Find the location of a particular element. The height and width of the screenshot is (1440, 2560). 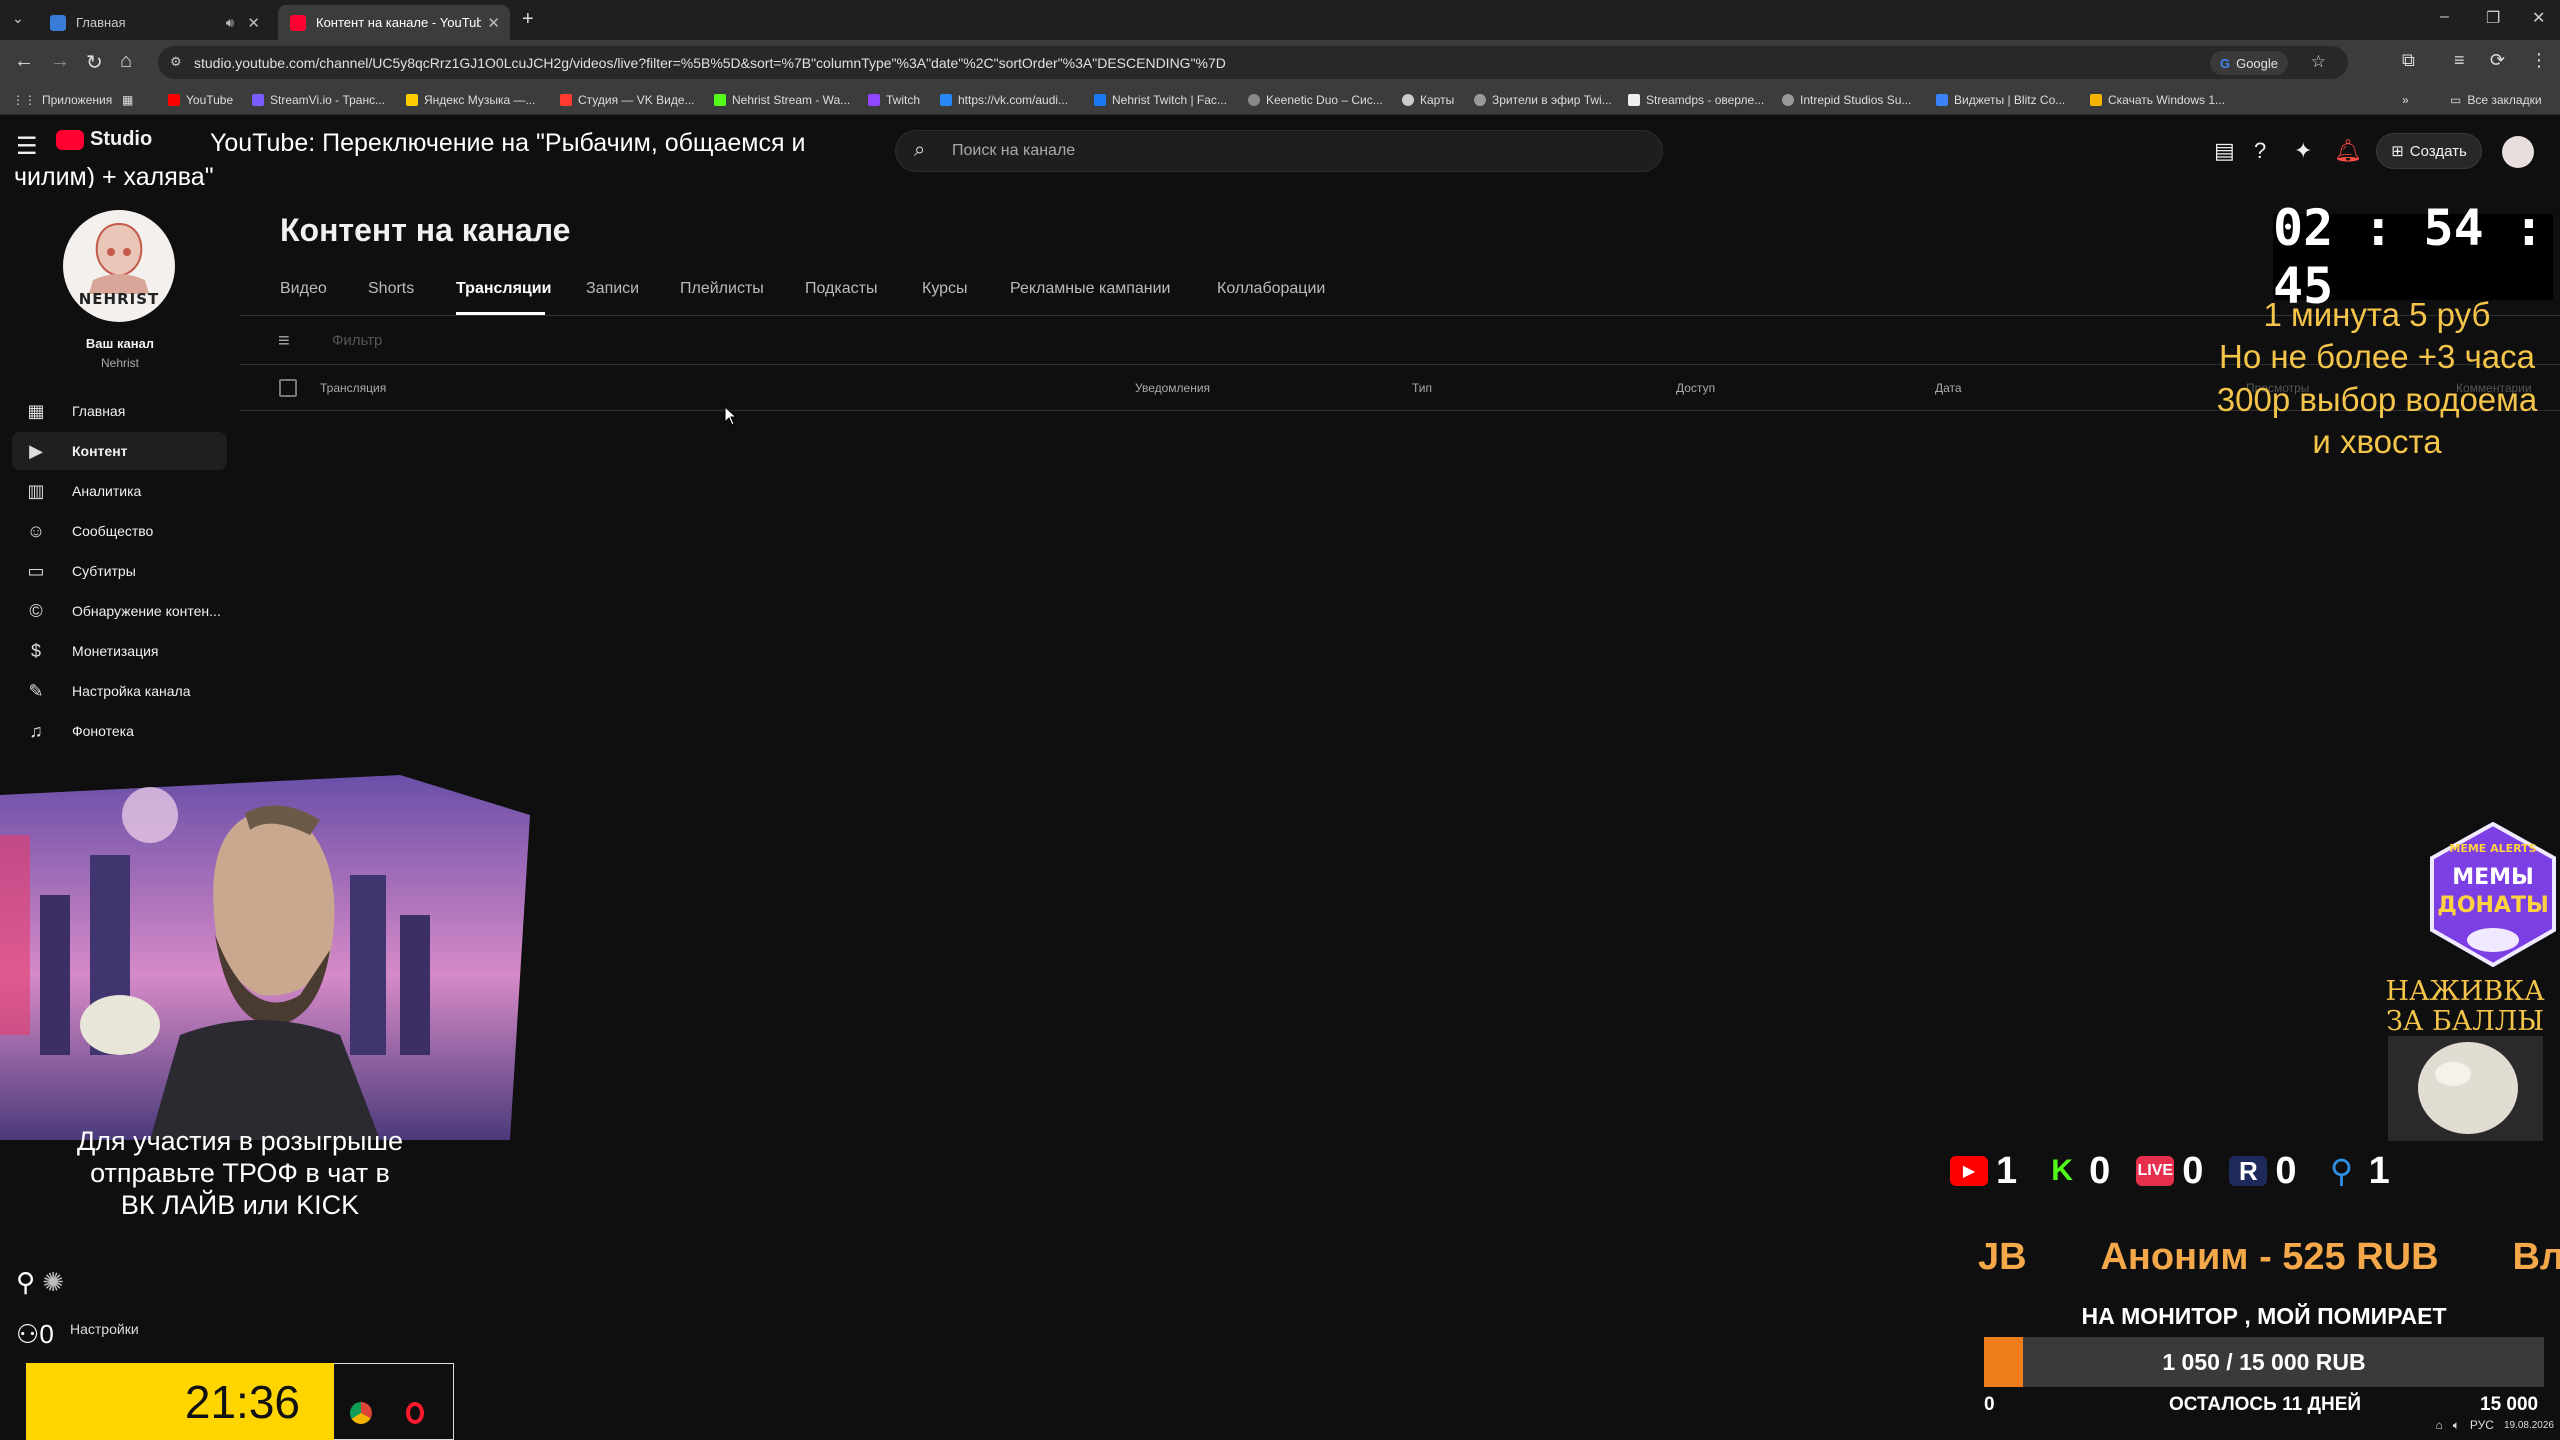

account-avatar is located at coordinates (2518, 152).